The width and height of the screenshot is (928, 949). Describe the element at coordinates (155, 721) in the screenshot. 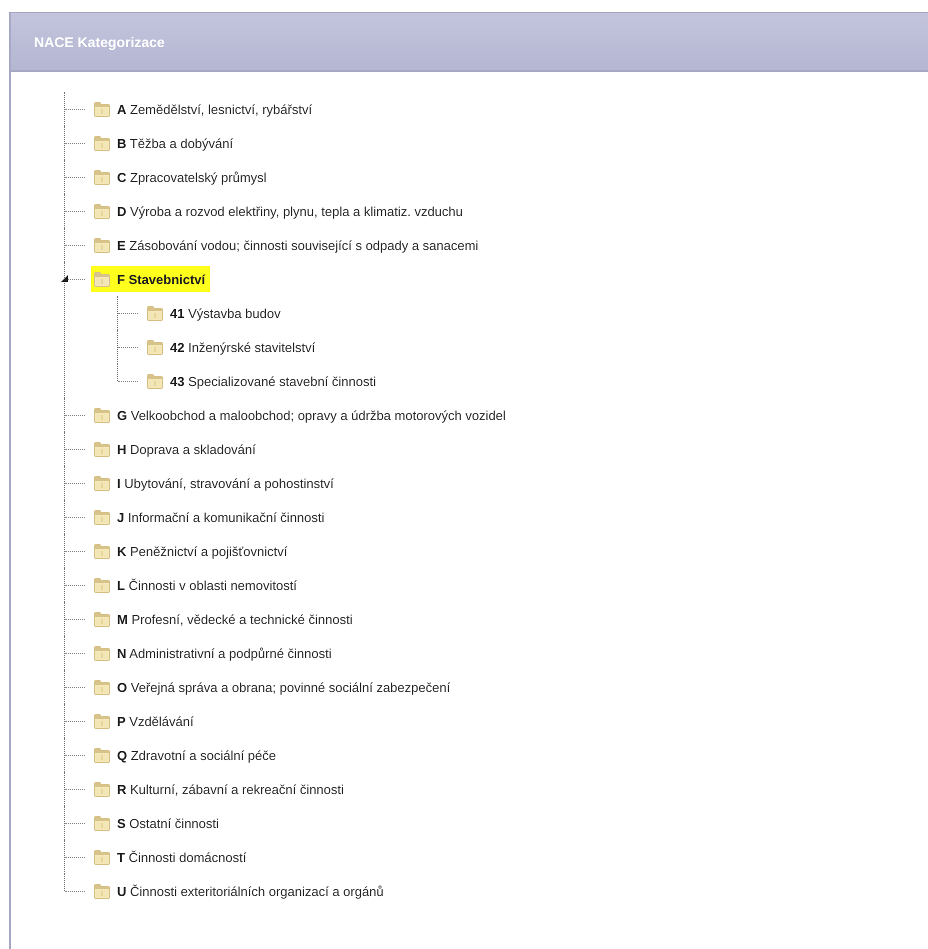

I see `tree-item-label: P Vzdělávání` at that location.